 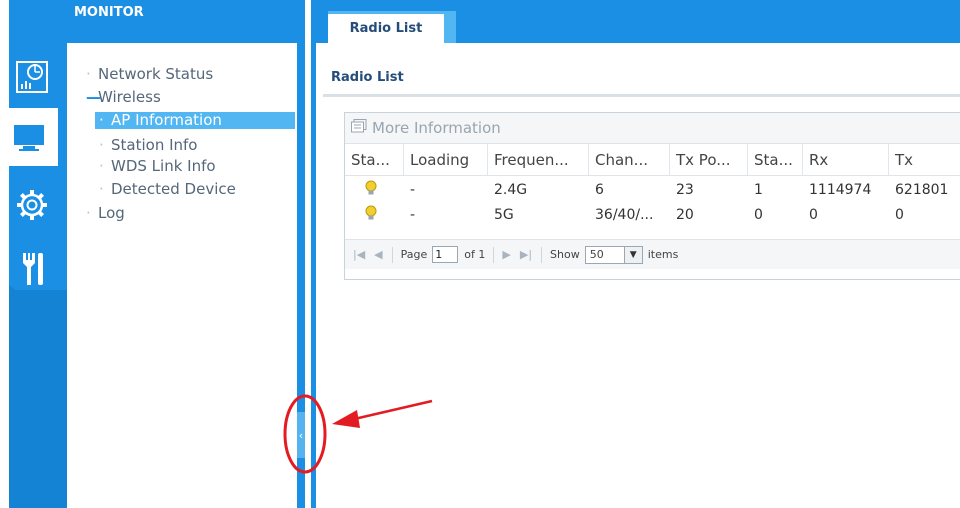 I want to click on annotation-arrow, so click(x=382, y=413).